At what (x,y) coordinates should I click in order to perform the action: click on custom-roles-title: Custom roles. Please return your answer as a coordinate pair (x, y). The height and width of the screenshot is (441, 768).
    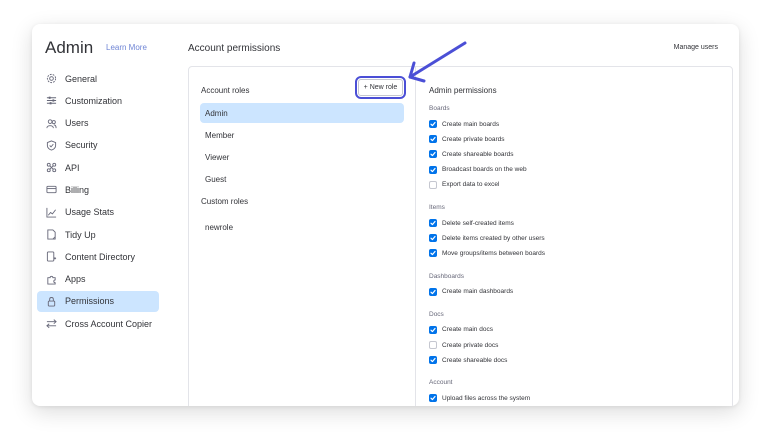
    Looking at the image, I should click on (225, 201).